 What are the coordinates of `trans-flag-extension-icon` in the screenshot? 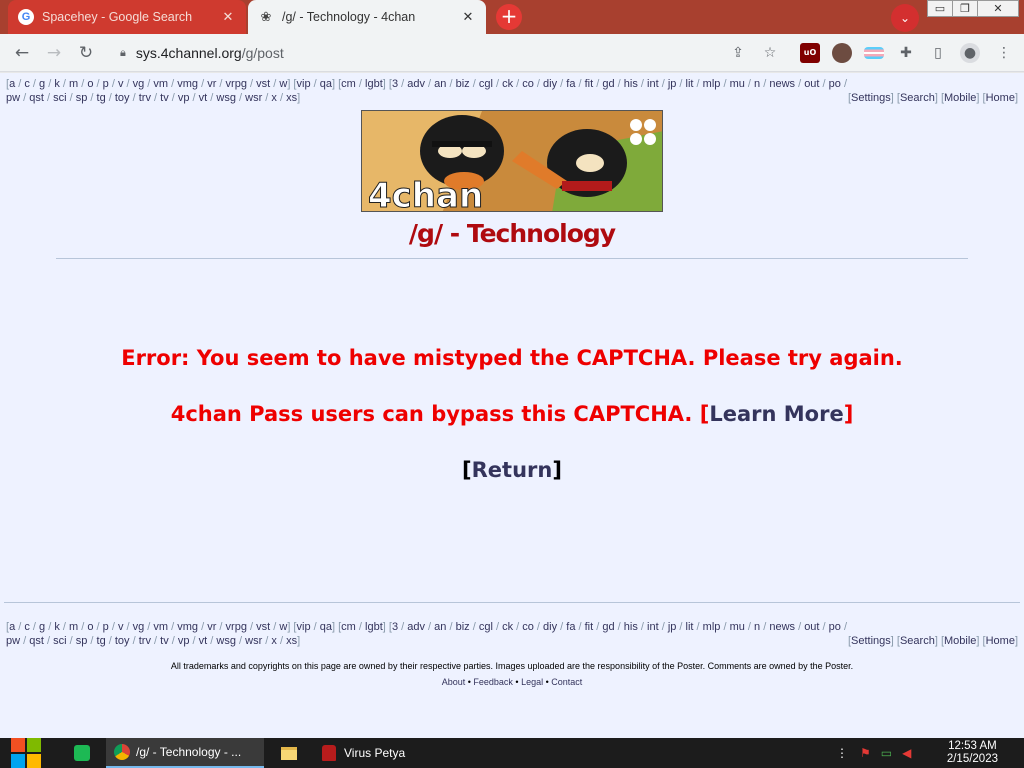 It's located at (874, 53).